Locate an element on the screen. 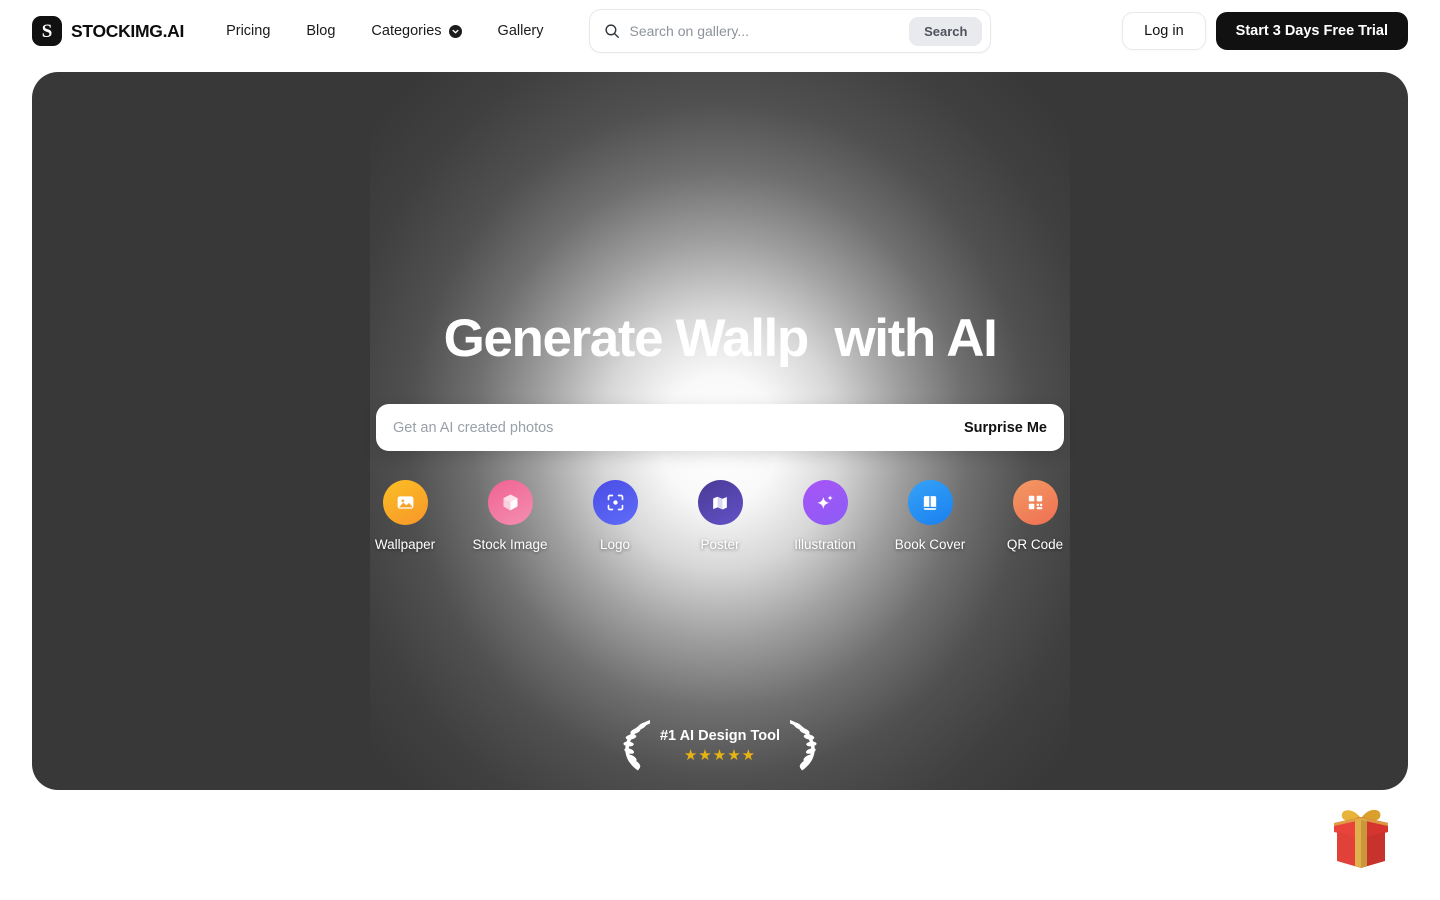  category-book-cover: Book Cover is located at coordinates (930, 516).